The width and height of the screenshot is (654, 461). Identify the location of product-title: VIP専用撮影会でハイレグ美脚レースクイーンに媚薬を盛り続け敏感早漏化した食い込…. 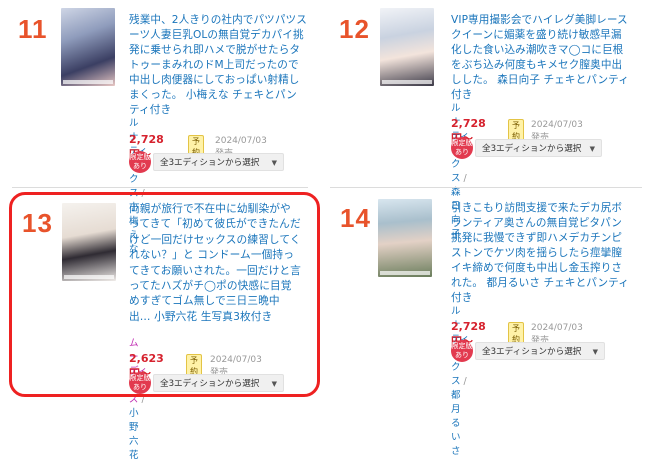
(540, 58).